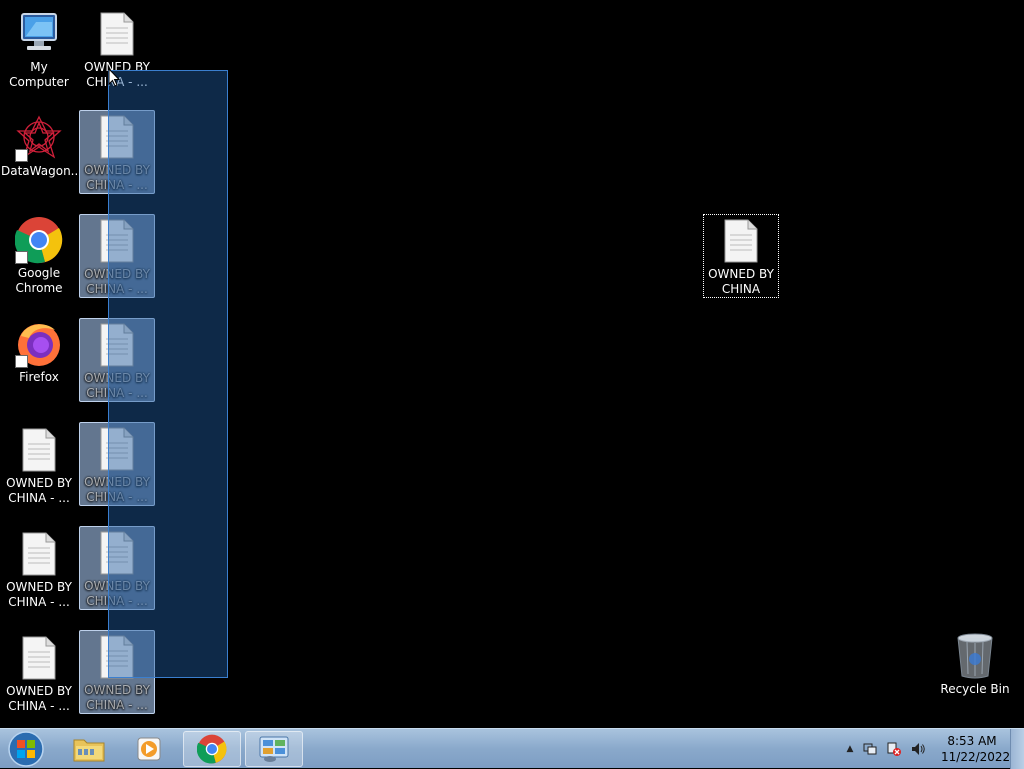  What do you see at coordinates (741, 281) in the screenshot?
I see `file-label: OWNED BY CHINA` at bounding box center [741, 281].